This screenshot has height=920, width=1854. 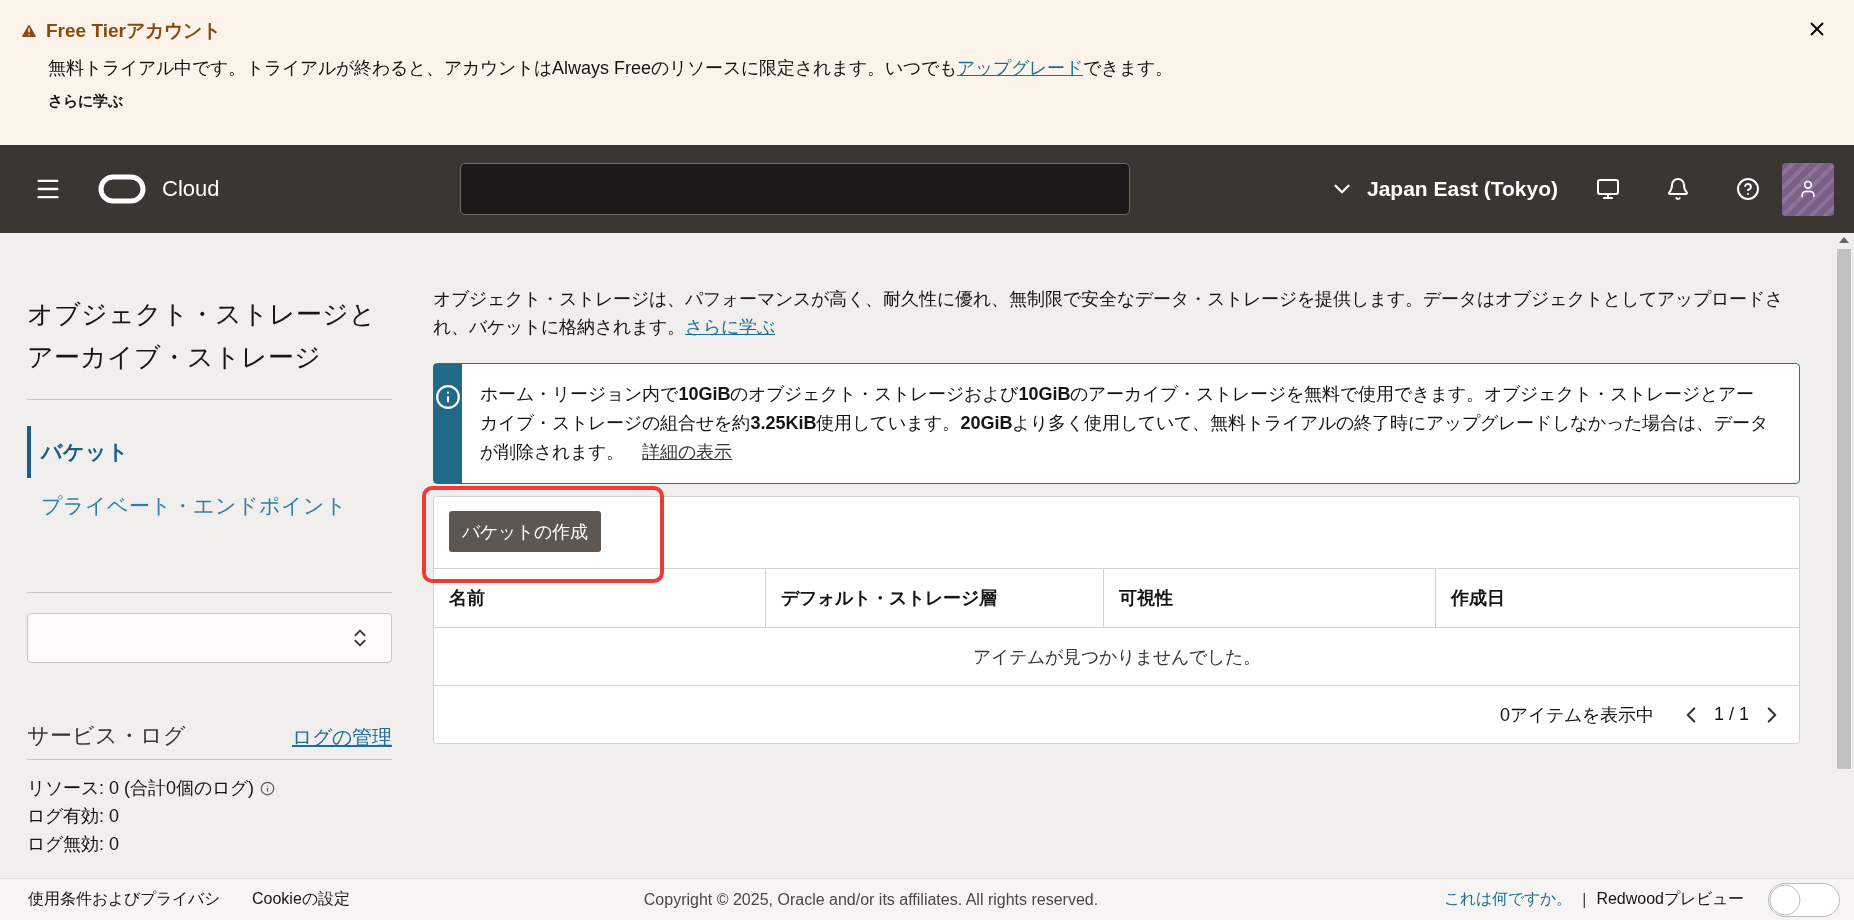 What do you see at coordinates (611, 68) in the screenshot?
I see `banner-message: 無料トライアル中です。トライアルが終わると、アカウントはAlways Freeのリソースに限定されます。いつでも アップグレードできます。` at bounding box center [611, 68].